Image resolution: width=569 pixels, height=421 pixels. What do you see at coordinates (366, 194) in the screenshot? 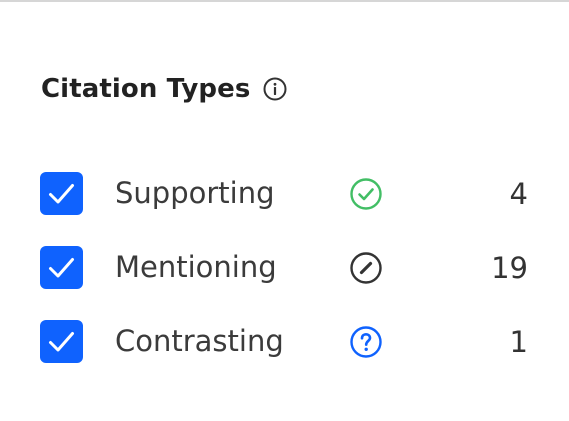
I see `check-circle-icon` at bounding box center [366, 194].